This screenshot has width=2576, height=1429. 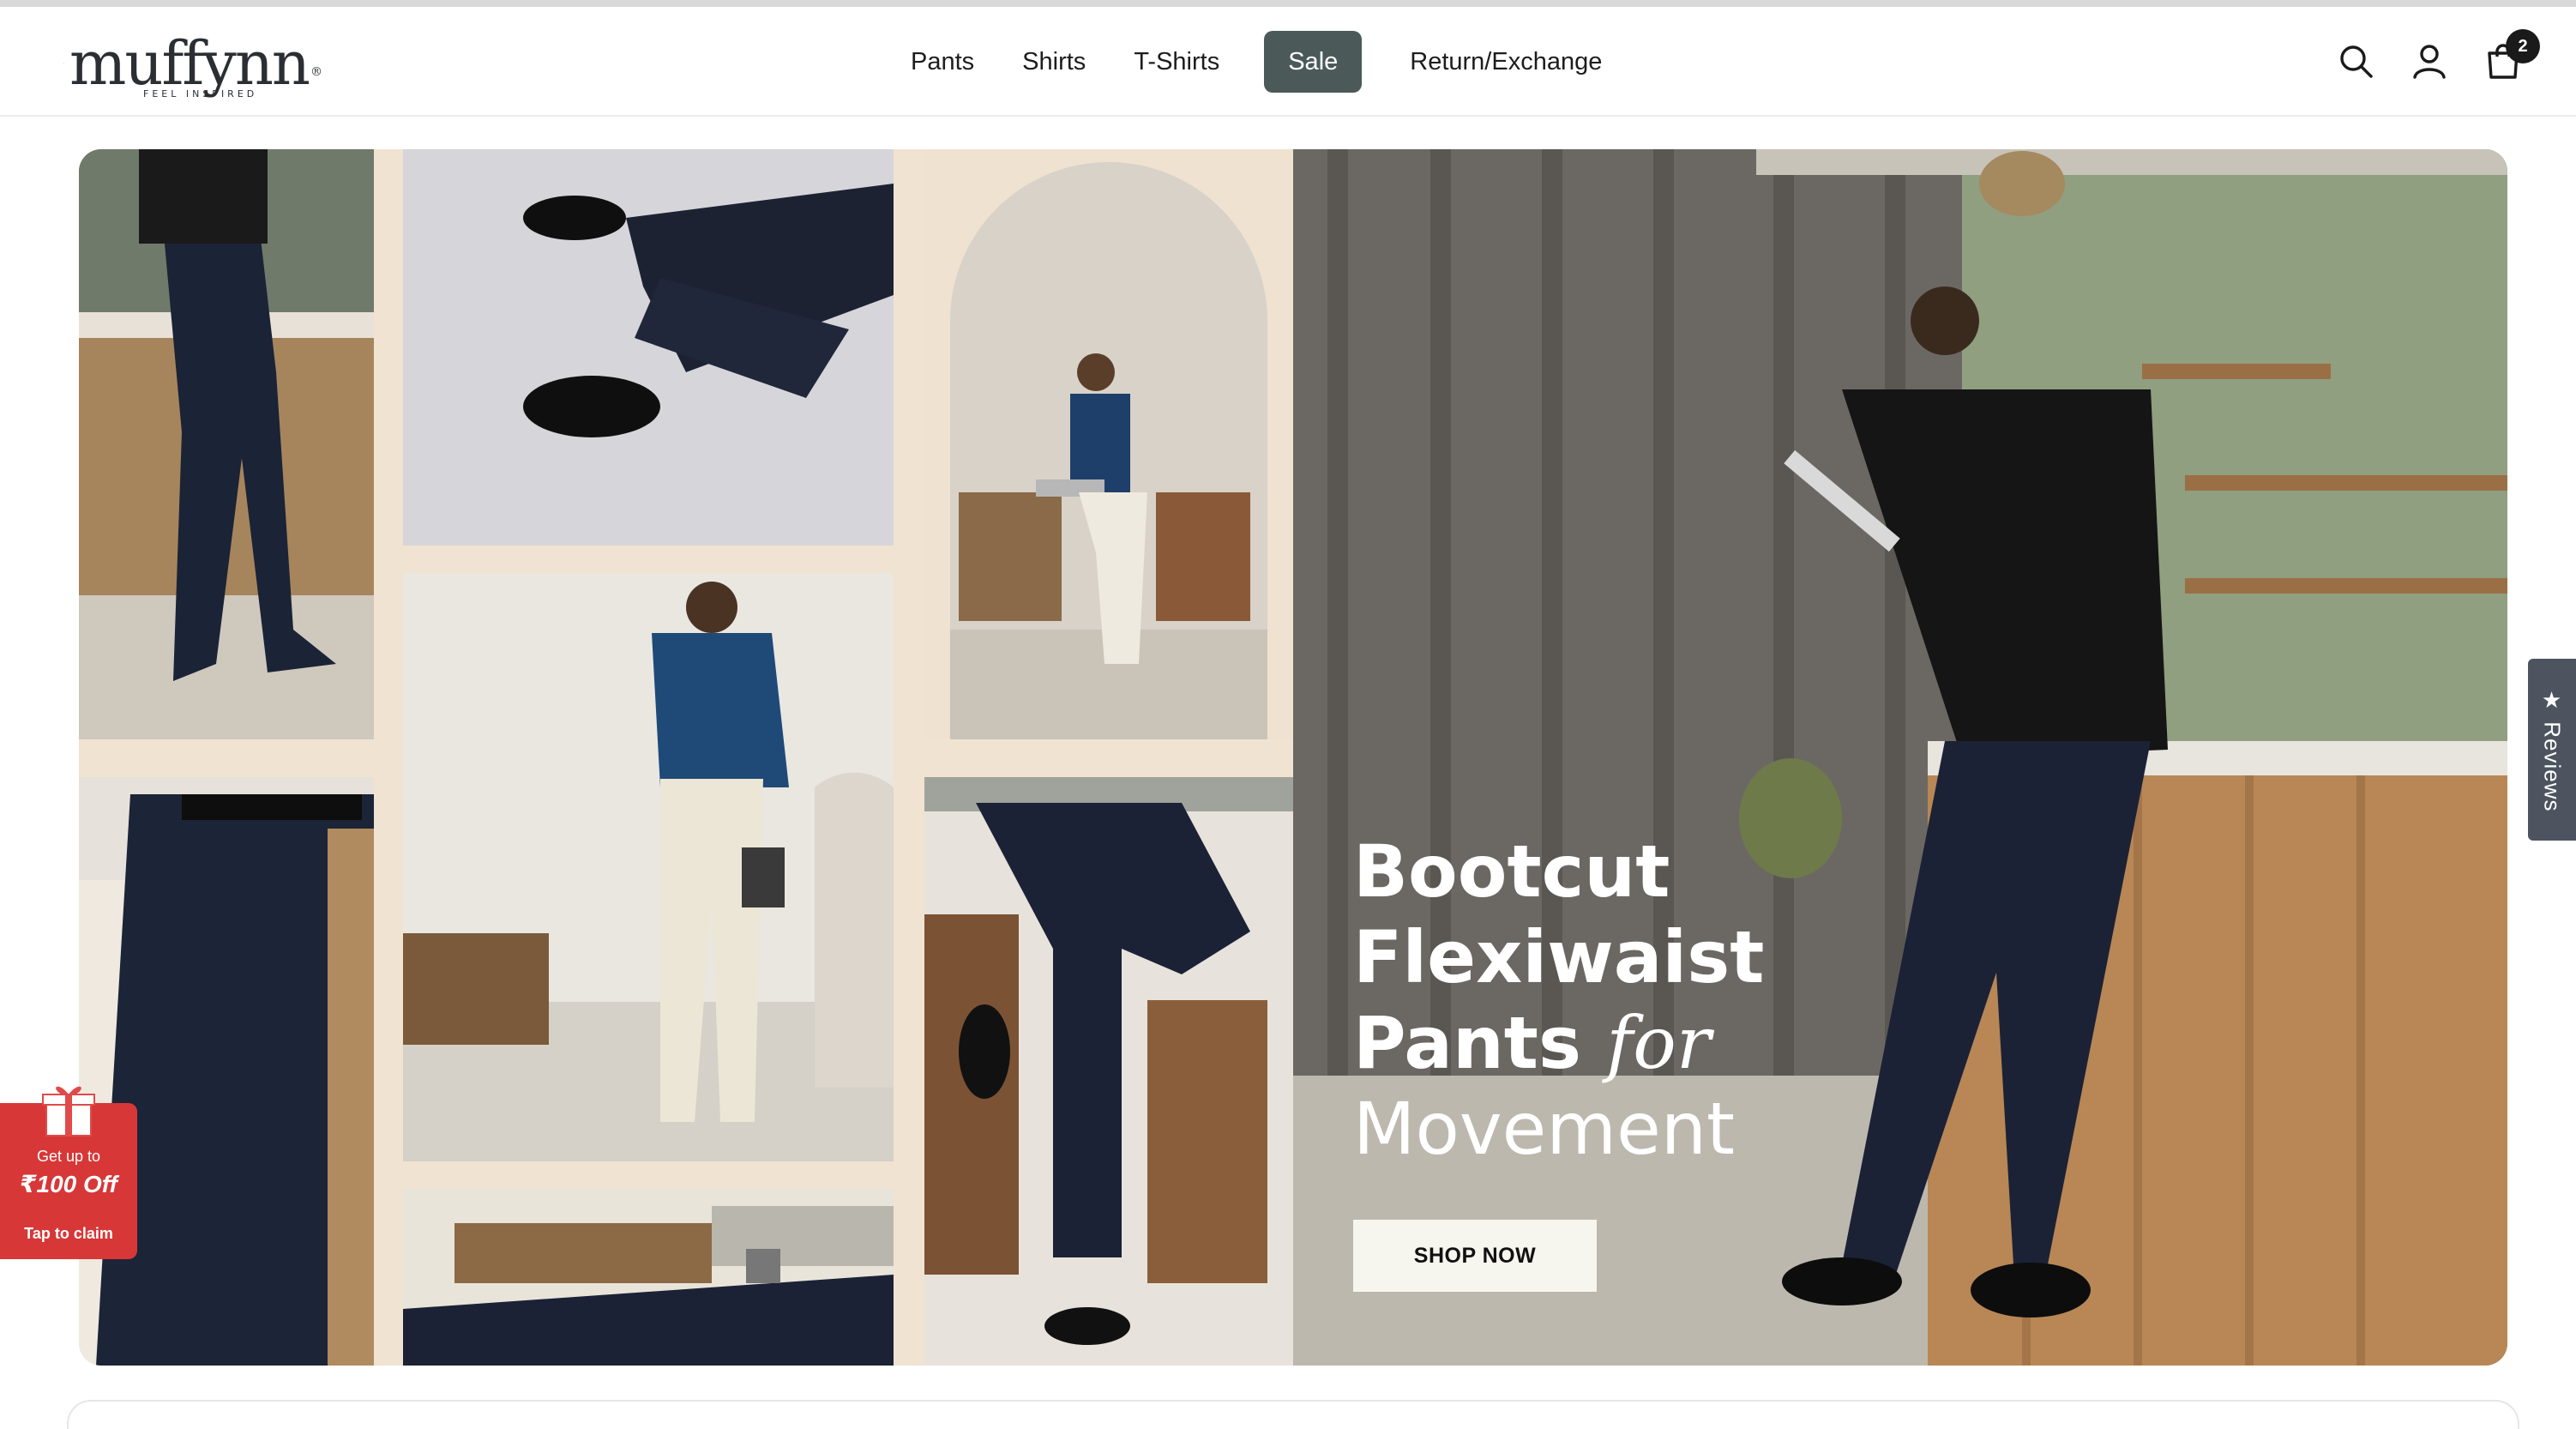 I want to click on offer-amount: ₹100 Off, so click(x=68, y=1184).